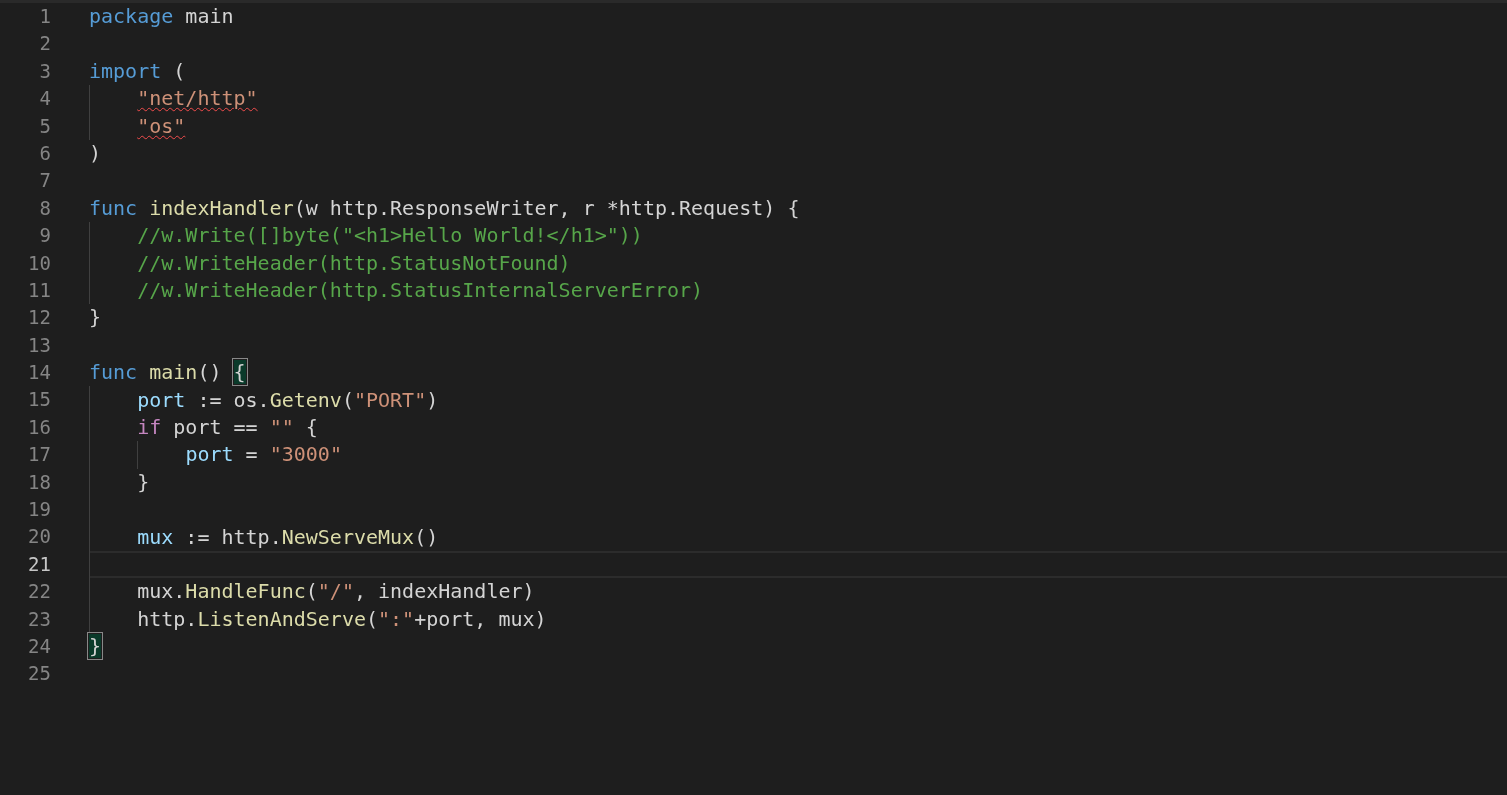 Image resolution: width=1507 pixels, height=795 pixels. I want to click on line-number: 5, so click(45, 126).